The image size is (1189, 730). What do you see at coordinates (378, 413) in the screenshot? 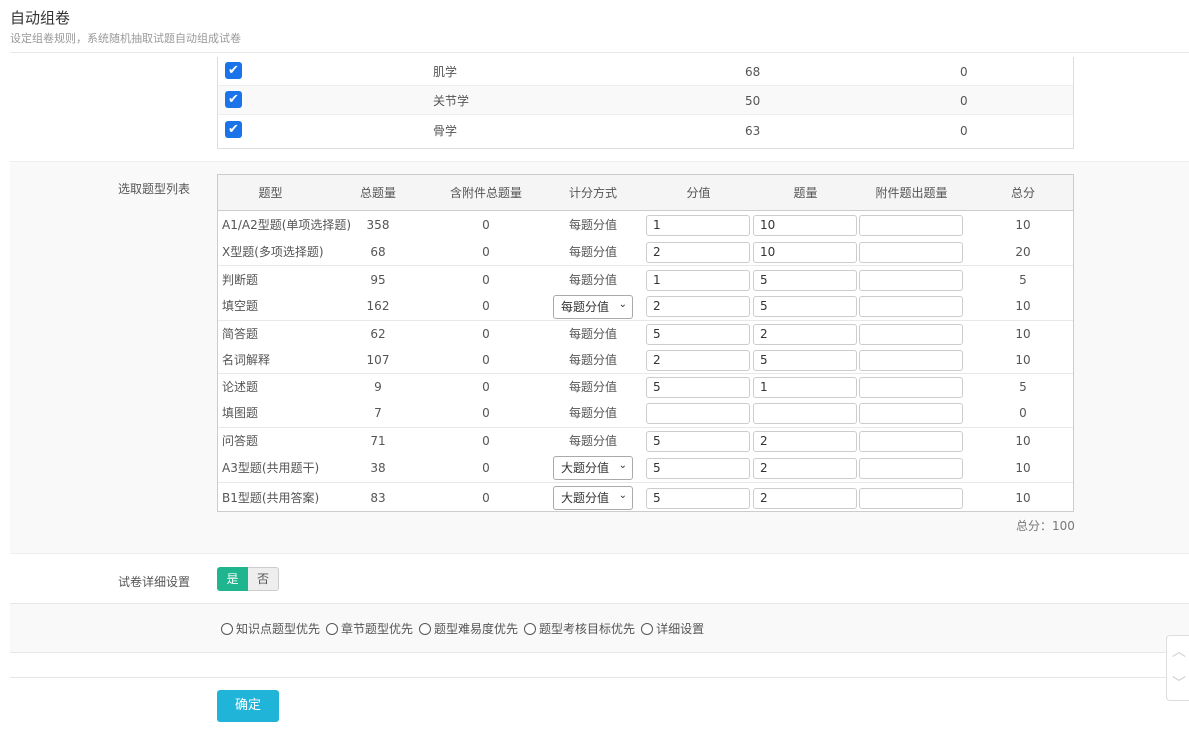
I see `question-total-count: 7` at bounding box center [378, 413].